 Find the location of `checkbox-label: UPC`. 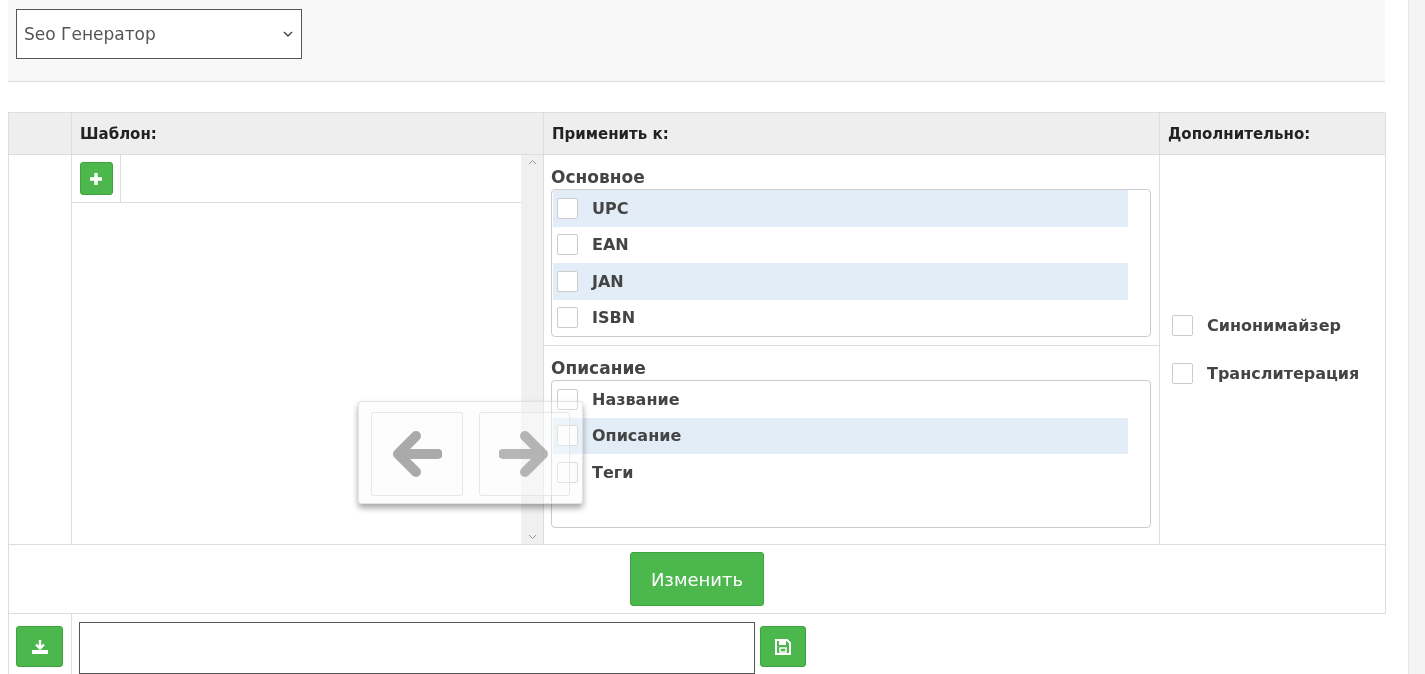

checkbox-label: UPC is located at coordinates (610, 208).